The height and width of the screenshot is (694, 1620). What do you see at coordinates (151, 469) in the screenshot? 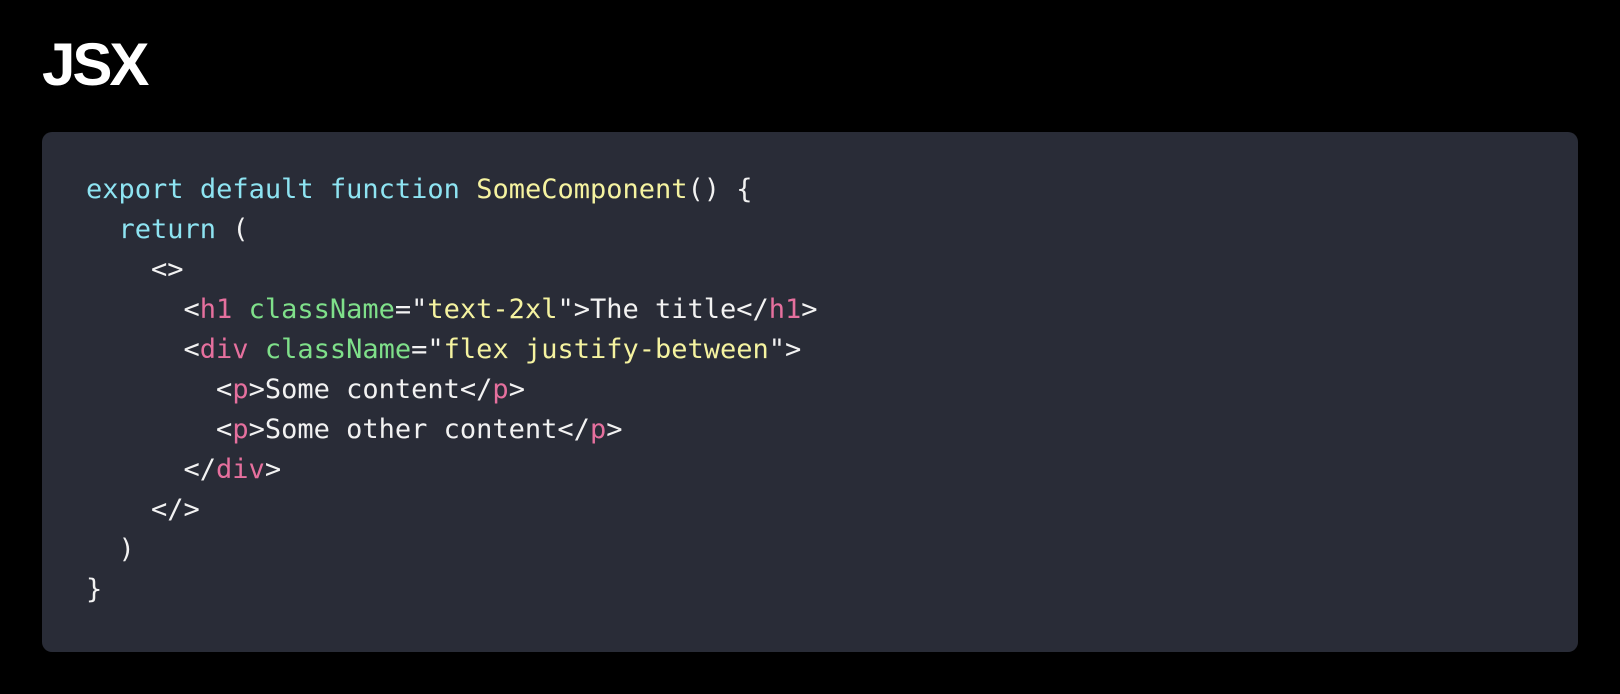
I see `code-token-plain: </` at bounding box center [151, 469].